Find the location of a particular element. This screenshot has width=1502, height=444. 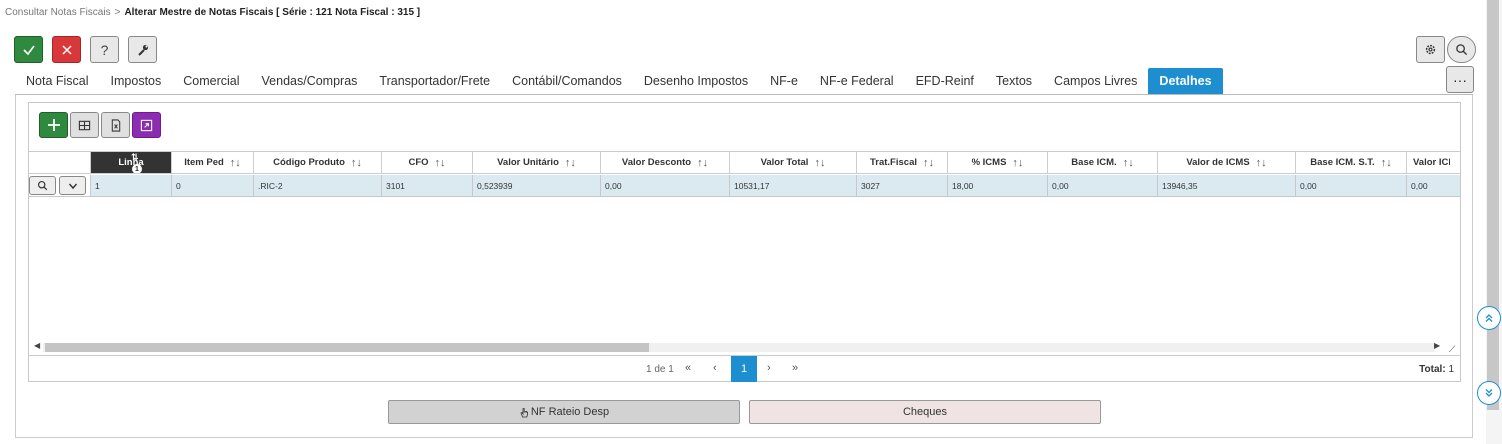

cell-base-icm: 0,00 is located at coordinates (1103, 185).